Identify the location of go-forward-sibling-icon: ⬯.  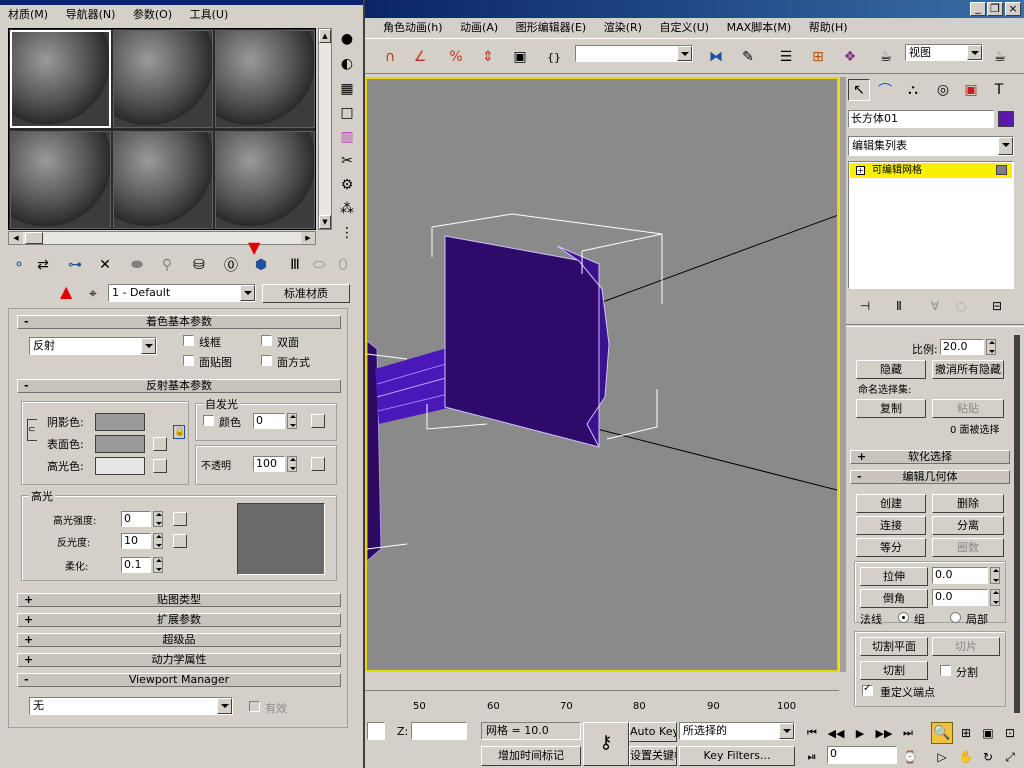
(343, 265).